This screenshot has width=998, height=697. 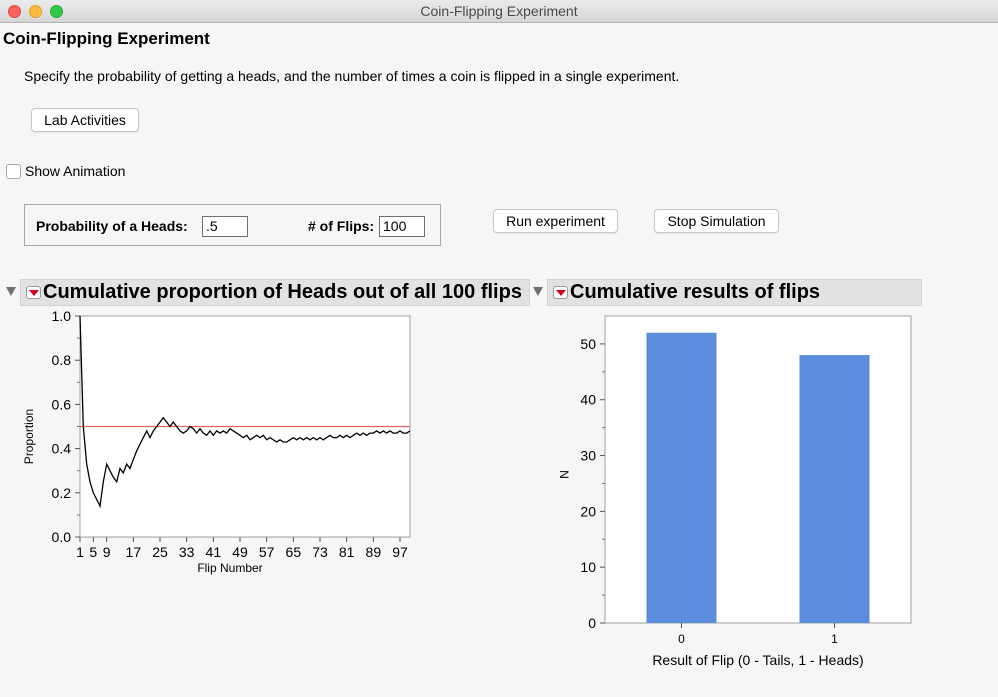 I want to click on lab-activities-button: Lab Activities, so click(x=85, y=120).